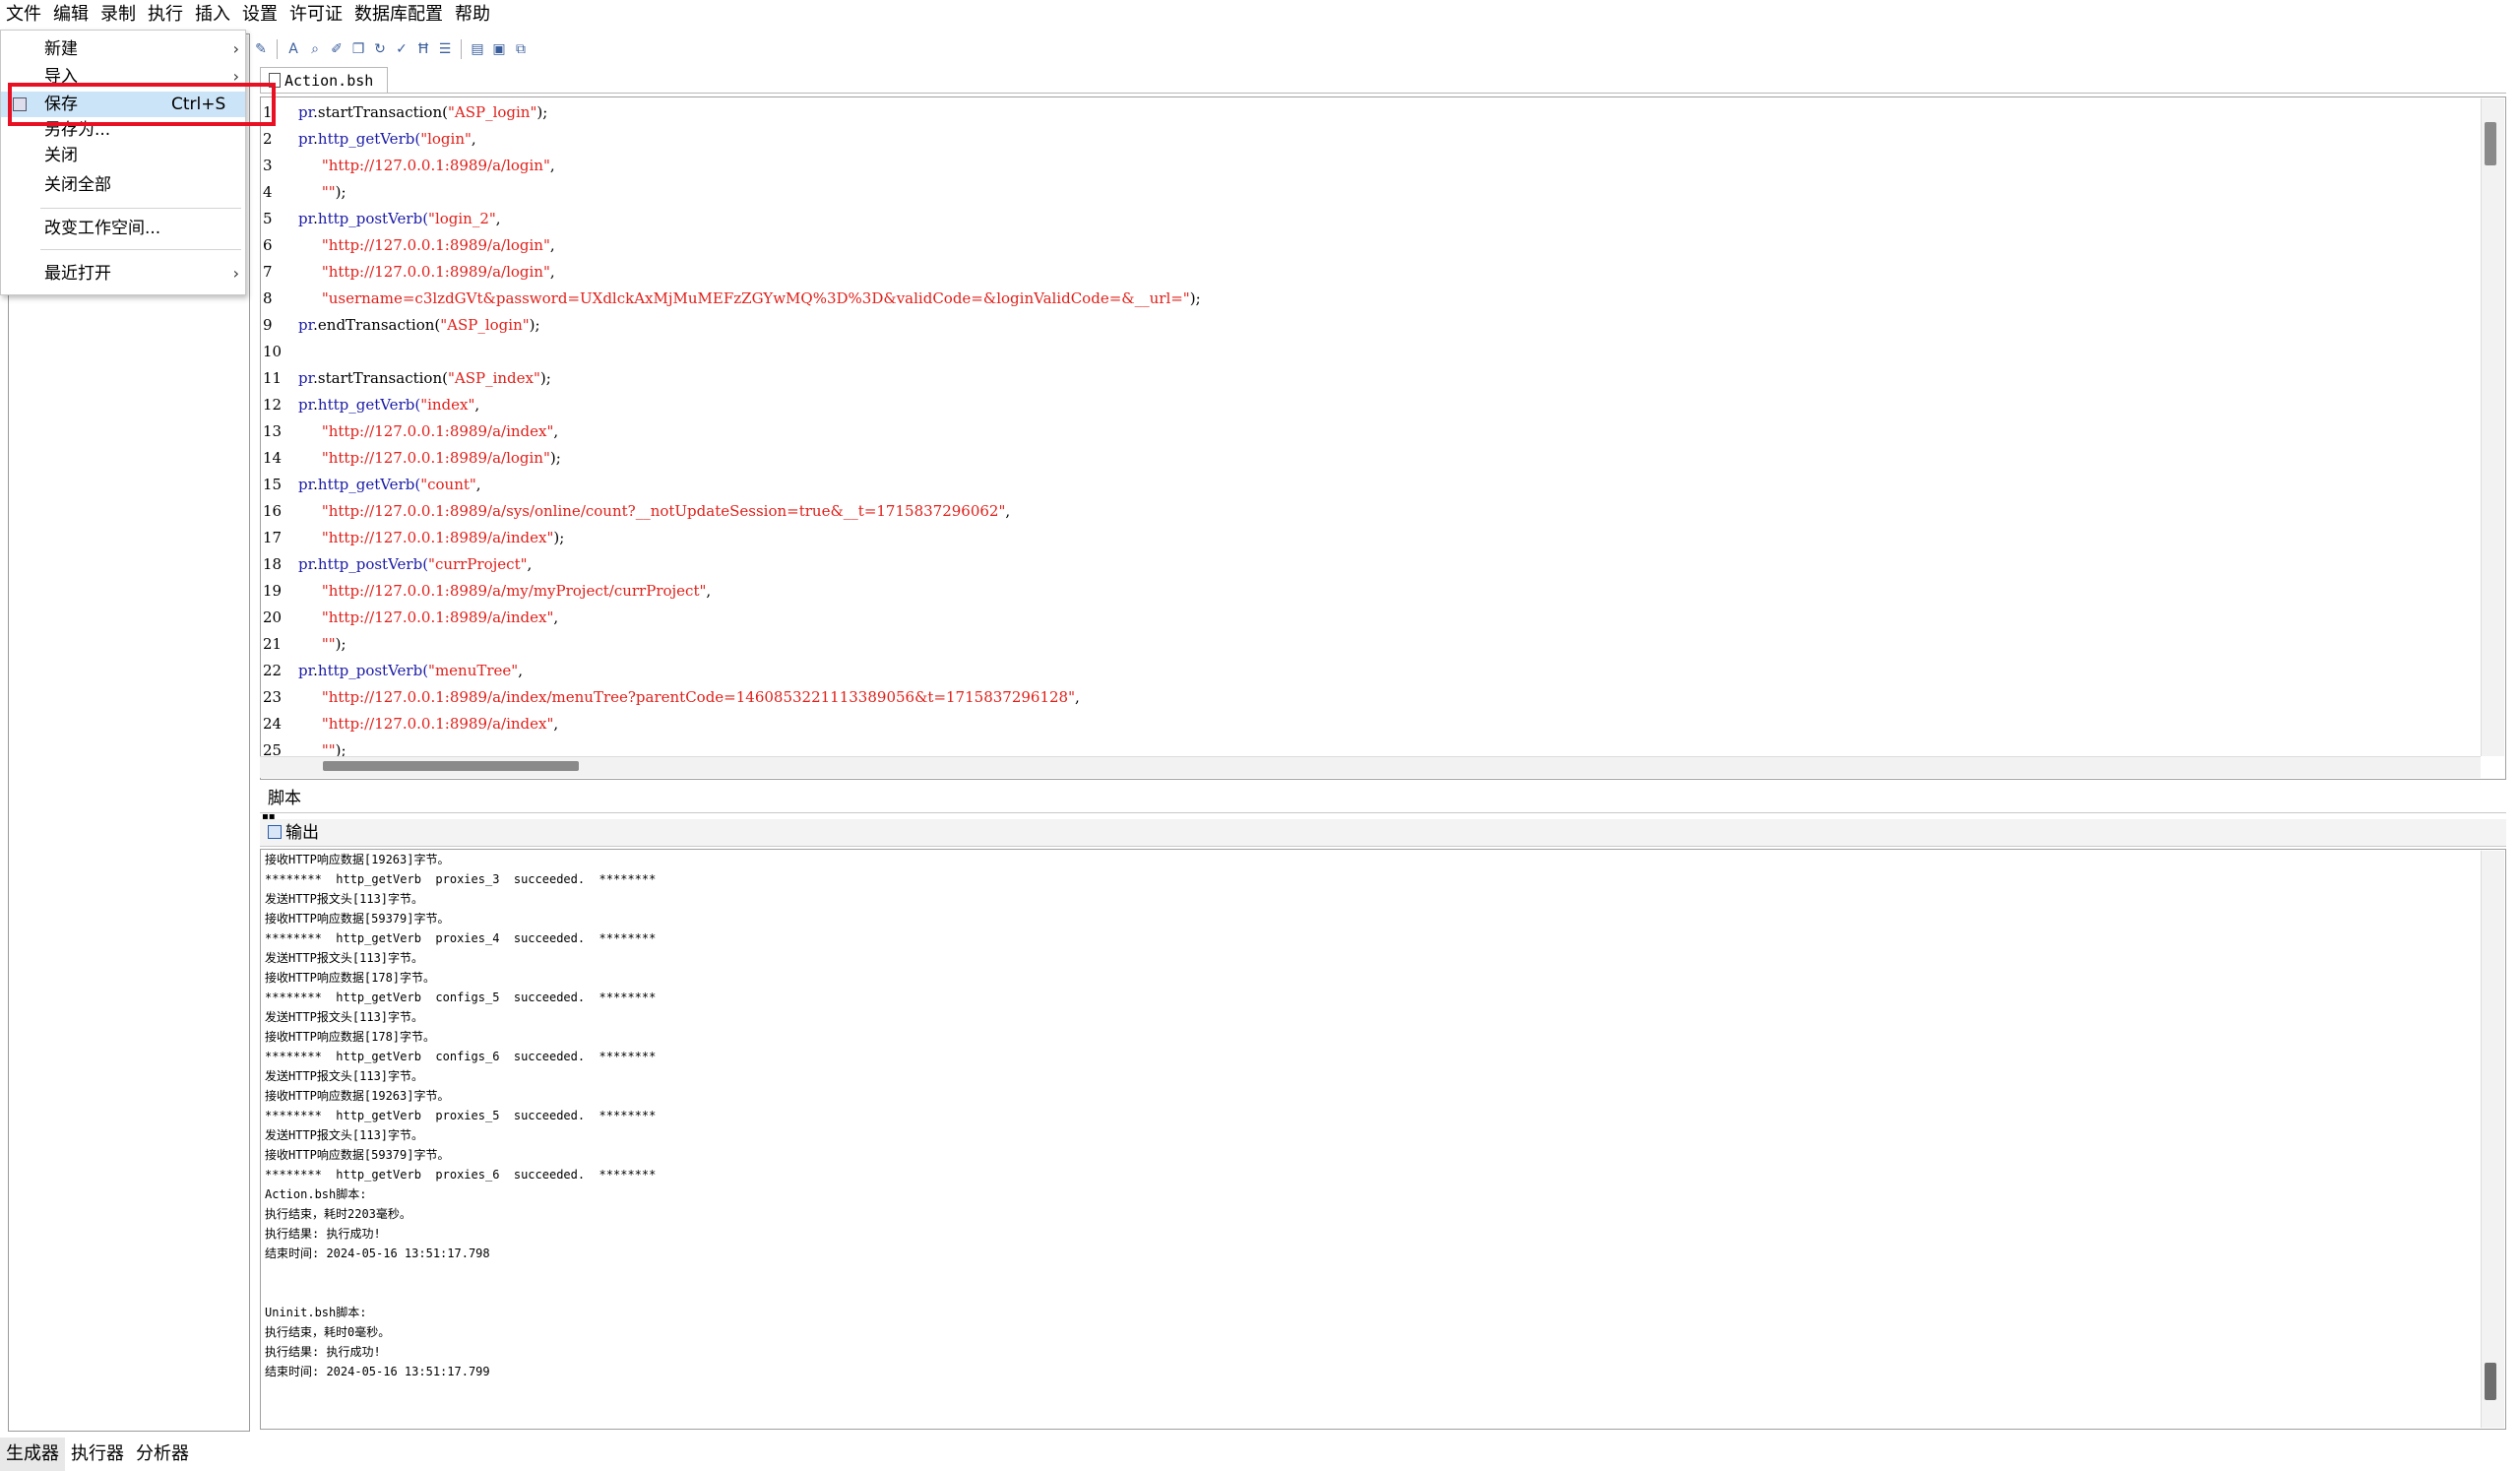 The width and height of the screenshot is (2520, 1471). I want to click on code-token: );, so click(559, 537).